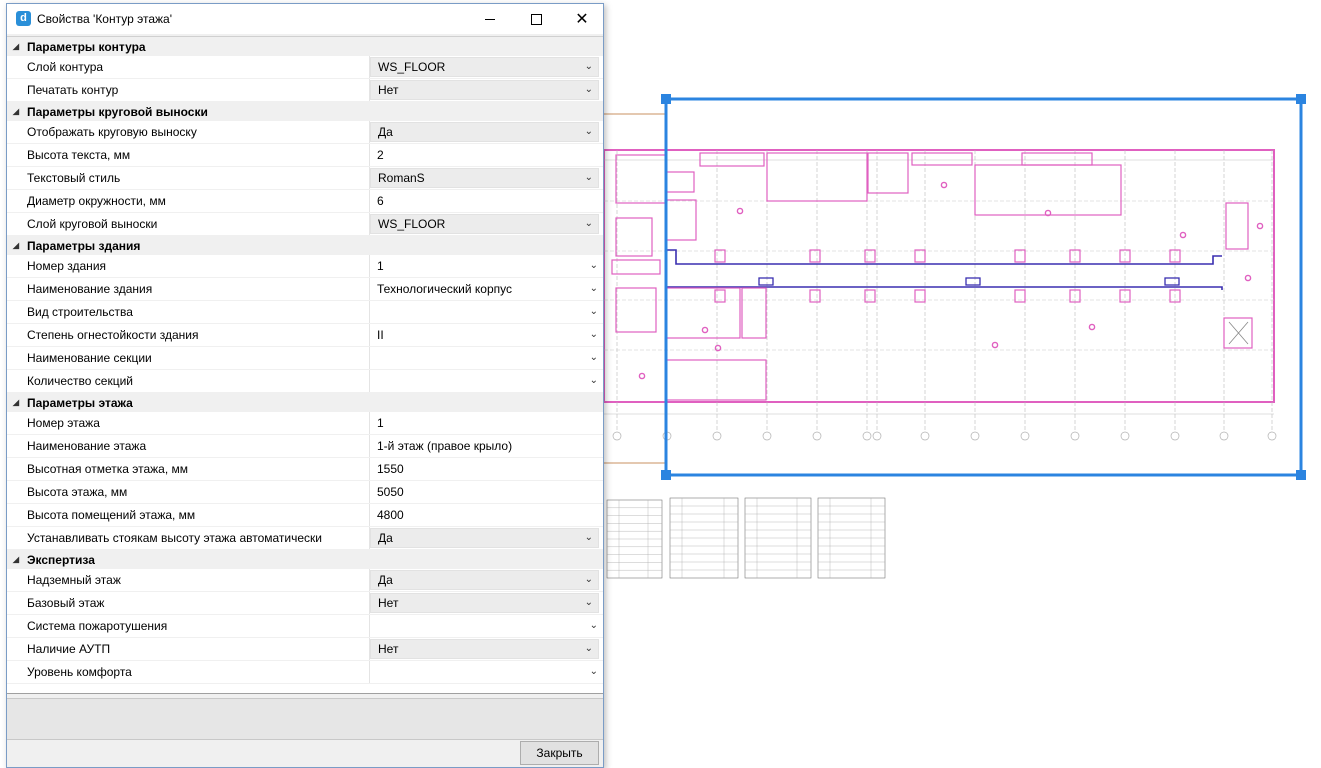 The image size is (1321, 768). What do you see at coordinates (305, 224) in the screenshot?
I see `property-row: Слой круговой выноски WS_FLOOR ⌄` at bounding box center [305, 224].